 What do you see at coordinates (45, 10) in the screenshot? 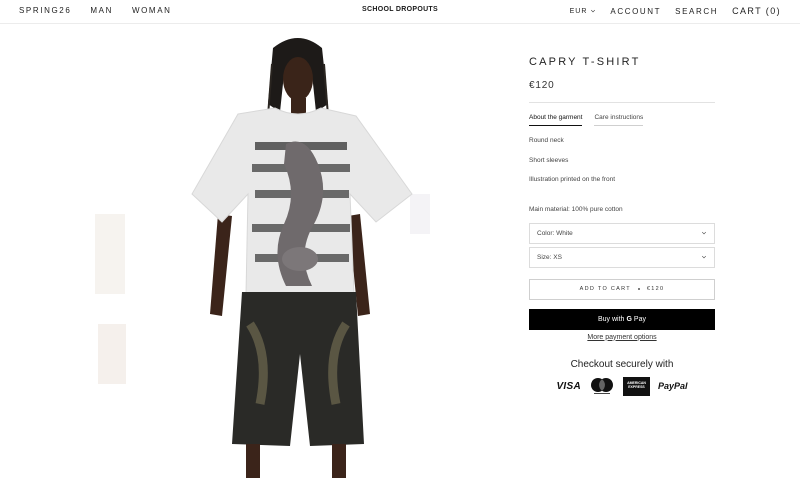
I see `nav-spring26: SPRING26` at bounding box center [45, 10].